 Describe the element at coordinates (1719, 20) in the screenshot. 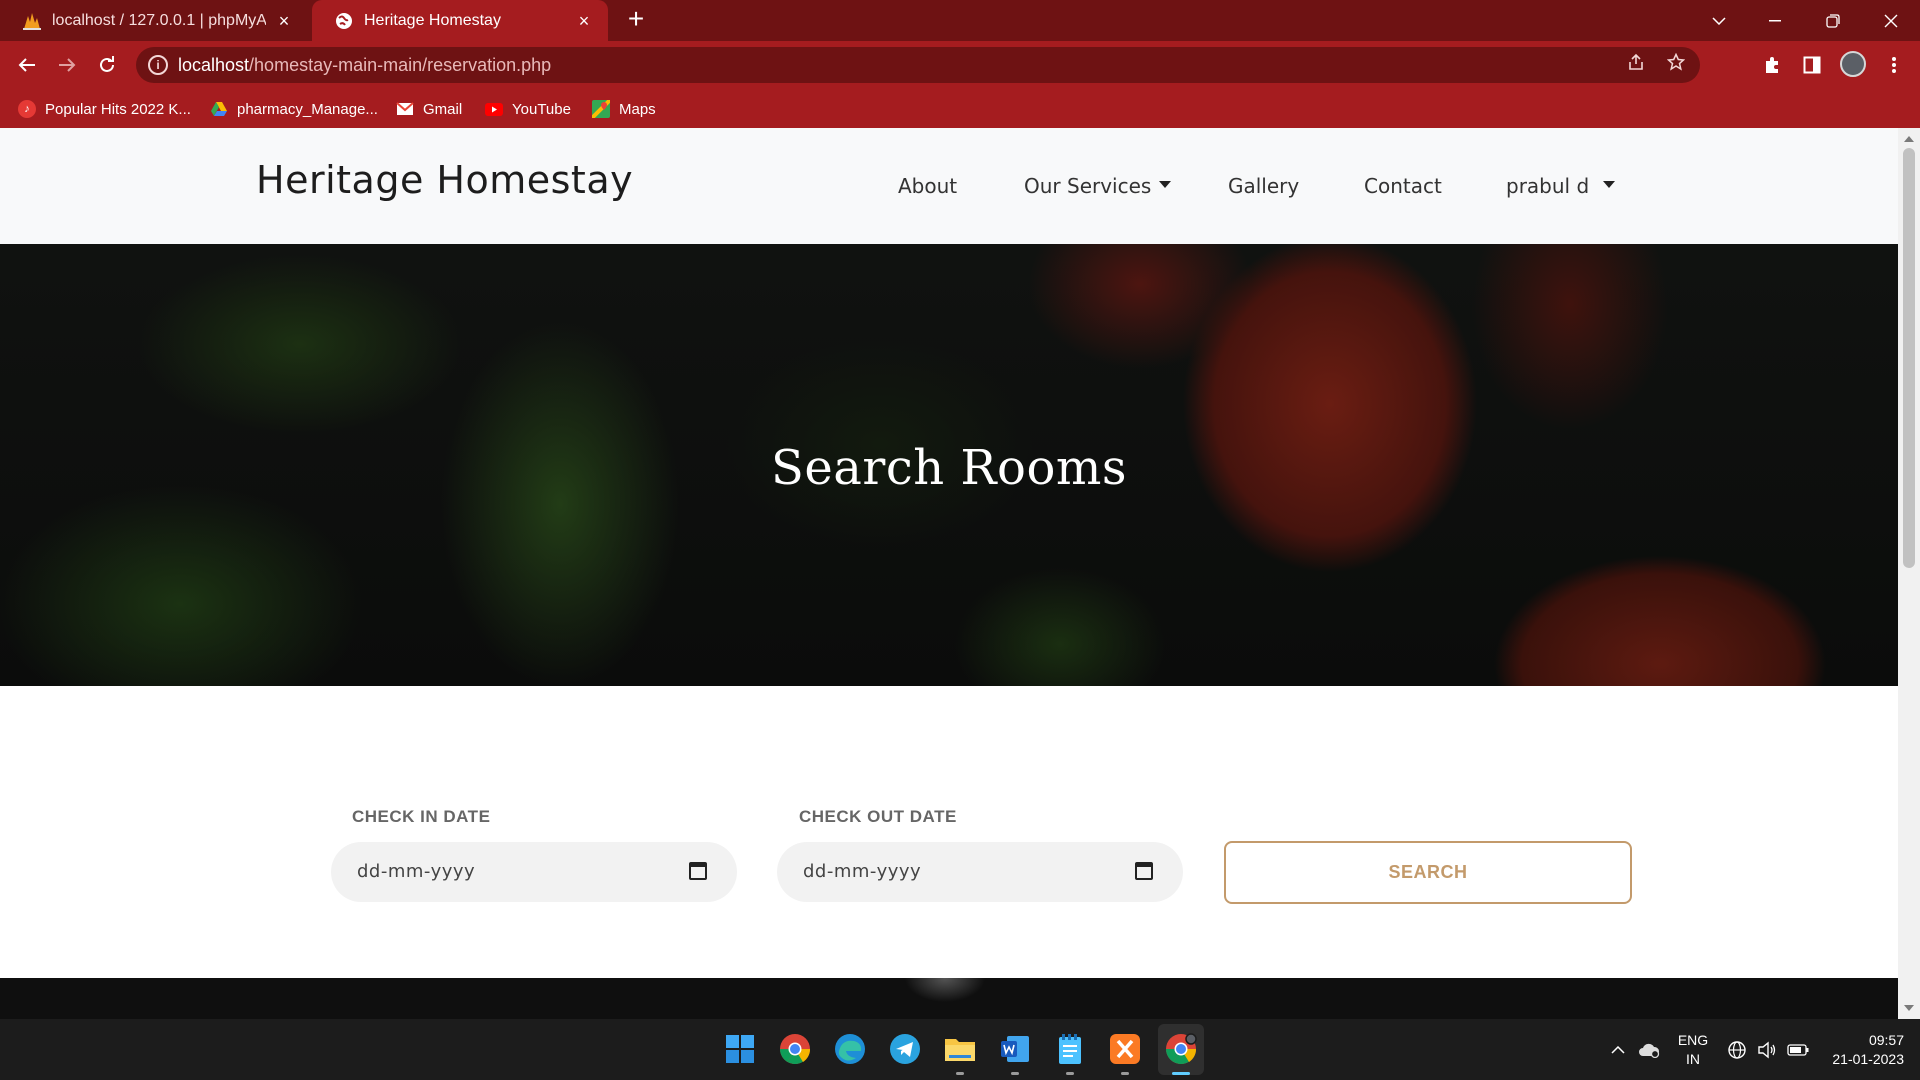

I see `tab-search-chevron-icon` at that location.